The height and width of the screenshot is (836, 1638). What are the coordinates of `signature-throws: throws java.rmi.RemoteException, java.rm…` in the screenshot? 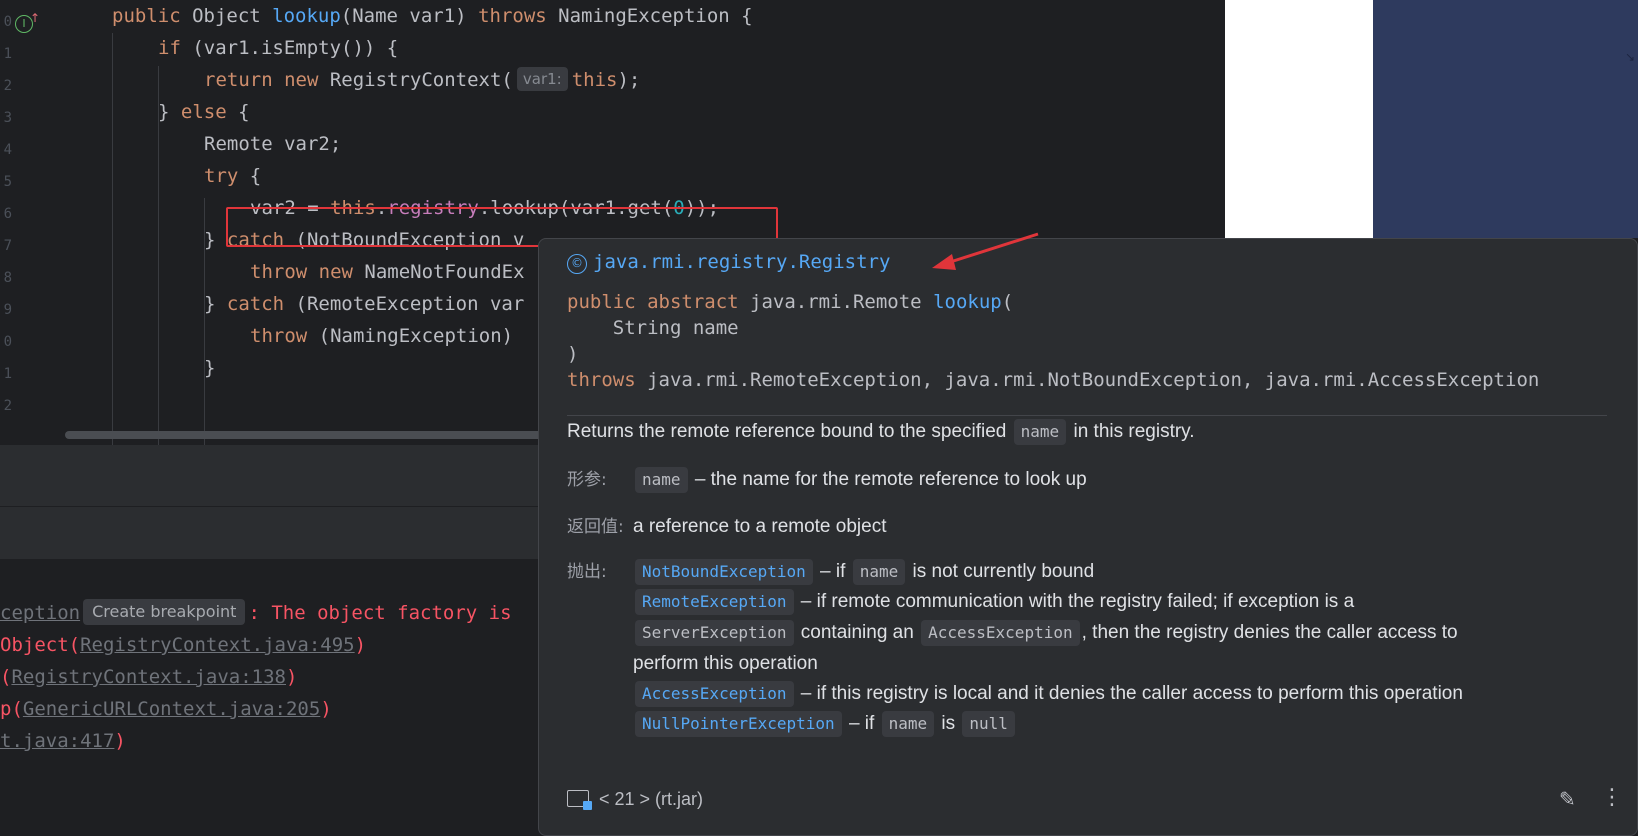 It's located at (1053, 380).